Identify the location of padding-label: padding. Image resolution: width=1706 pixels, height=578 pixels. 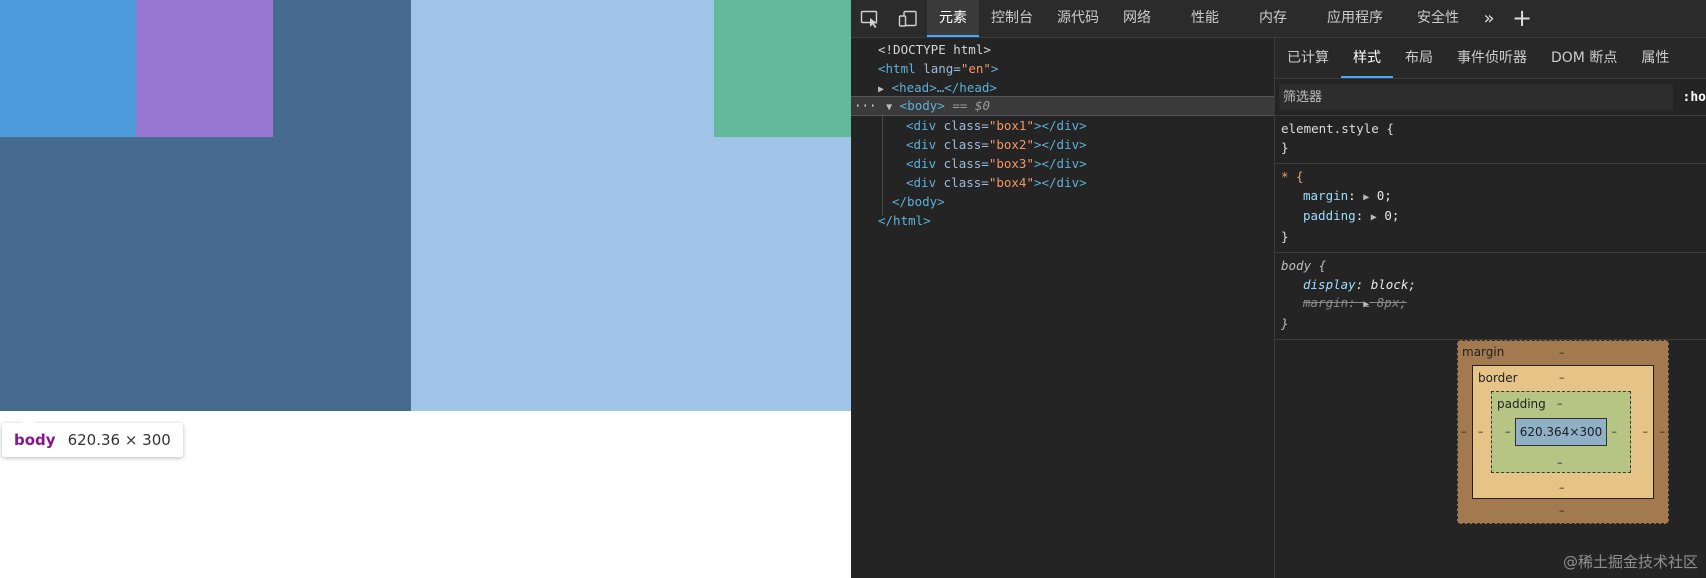
(1521, 404).